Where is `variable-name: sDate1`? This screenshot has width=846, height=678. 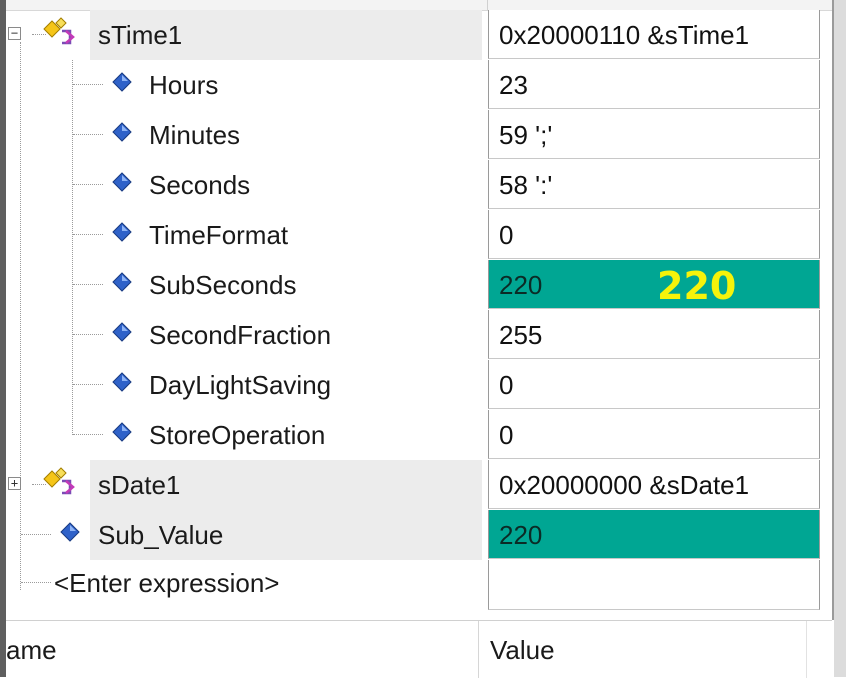
variable-name: sDate1 is located at coordinates (139, 485).